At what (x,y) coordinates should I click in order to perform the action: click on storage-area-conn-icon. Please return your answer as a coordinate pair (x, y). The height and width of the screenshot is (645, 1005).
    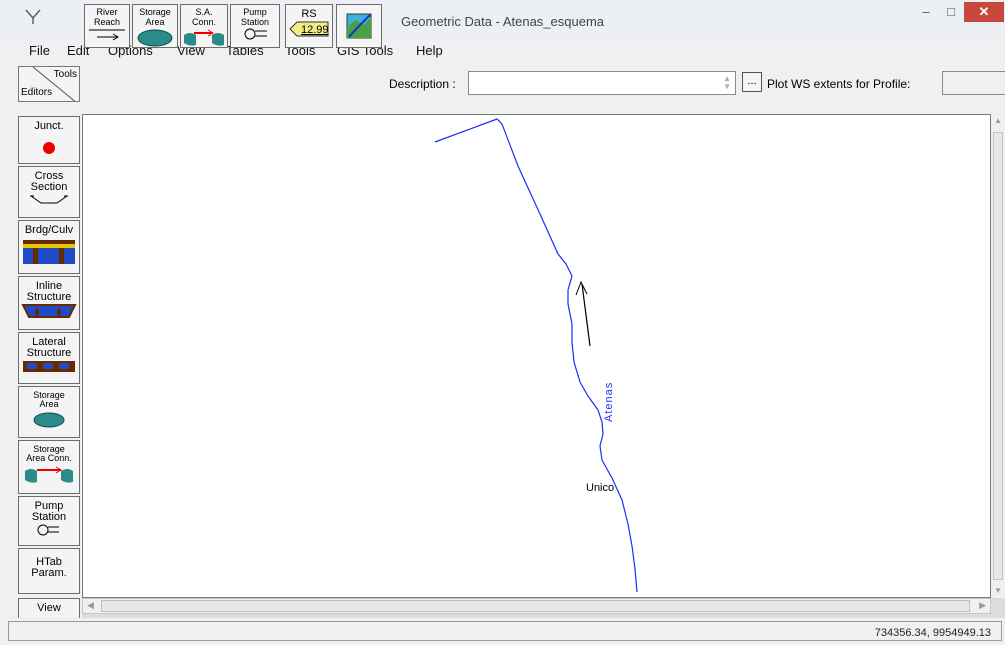
    Looking at the image, I should click on (49, 474).